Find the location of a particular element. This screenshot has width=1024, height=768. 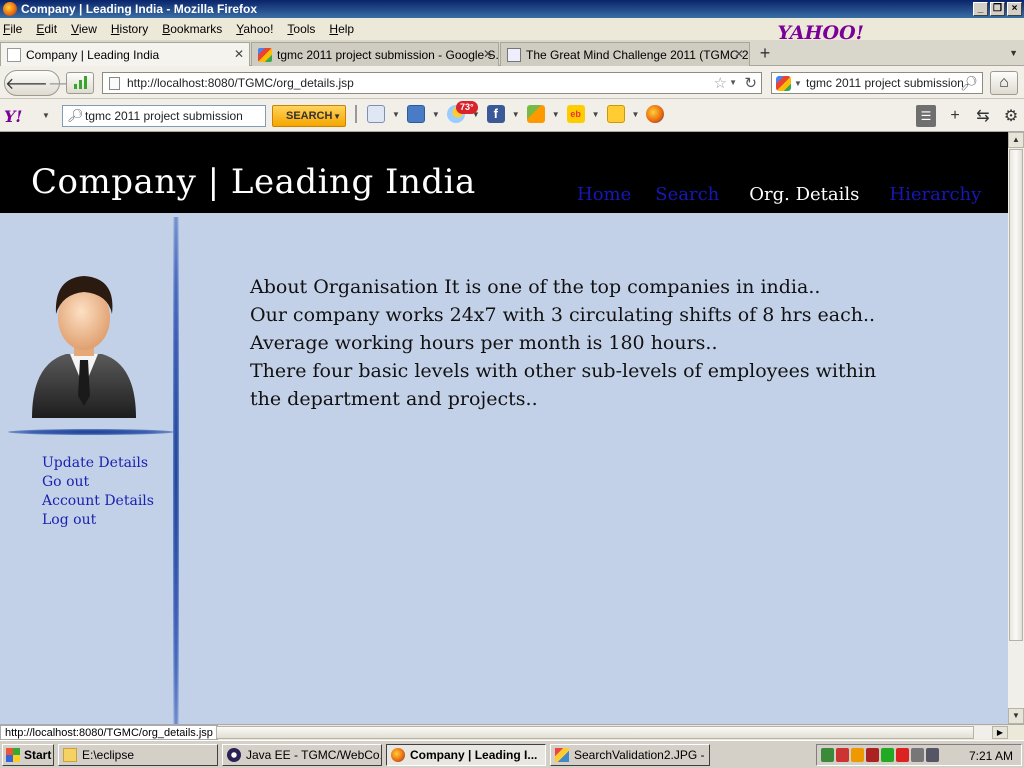

shopping-icon is located at coordinates (615, 114).